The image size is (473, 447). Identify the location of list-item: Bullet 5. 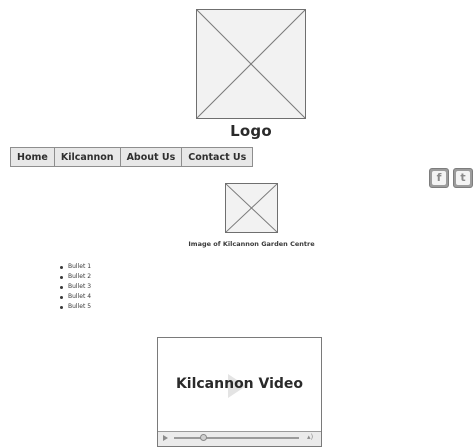
(75, 307).